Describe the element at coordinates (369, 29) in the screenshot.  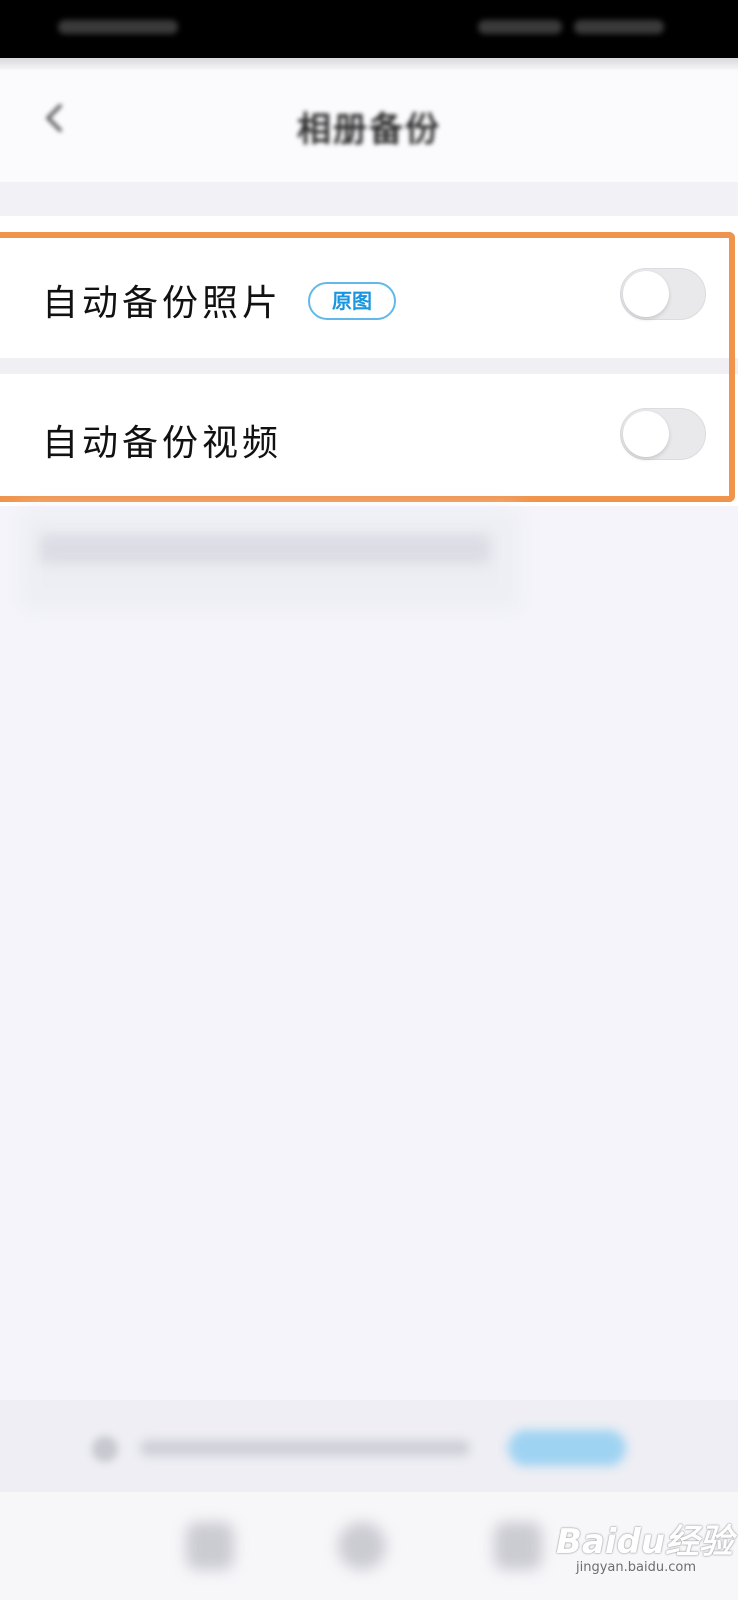
I see `status-bar` at that location.